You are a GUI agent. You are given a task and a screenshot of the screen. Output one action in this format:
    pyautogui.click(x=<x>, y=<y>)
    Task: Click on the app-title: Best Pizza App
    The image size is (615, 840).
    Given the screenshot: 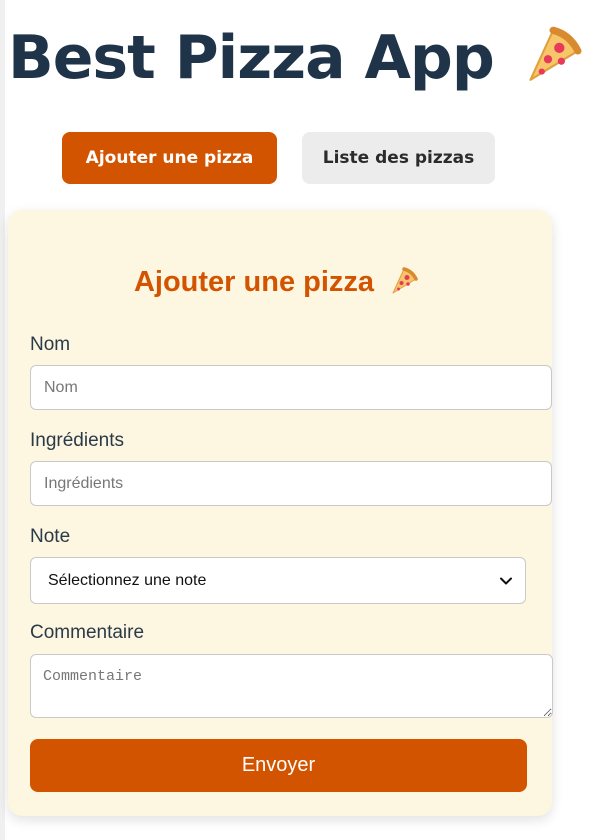 What is the action you would take?
    pyautogui.click(x=295, y=58)
    